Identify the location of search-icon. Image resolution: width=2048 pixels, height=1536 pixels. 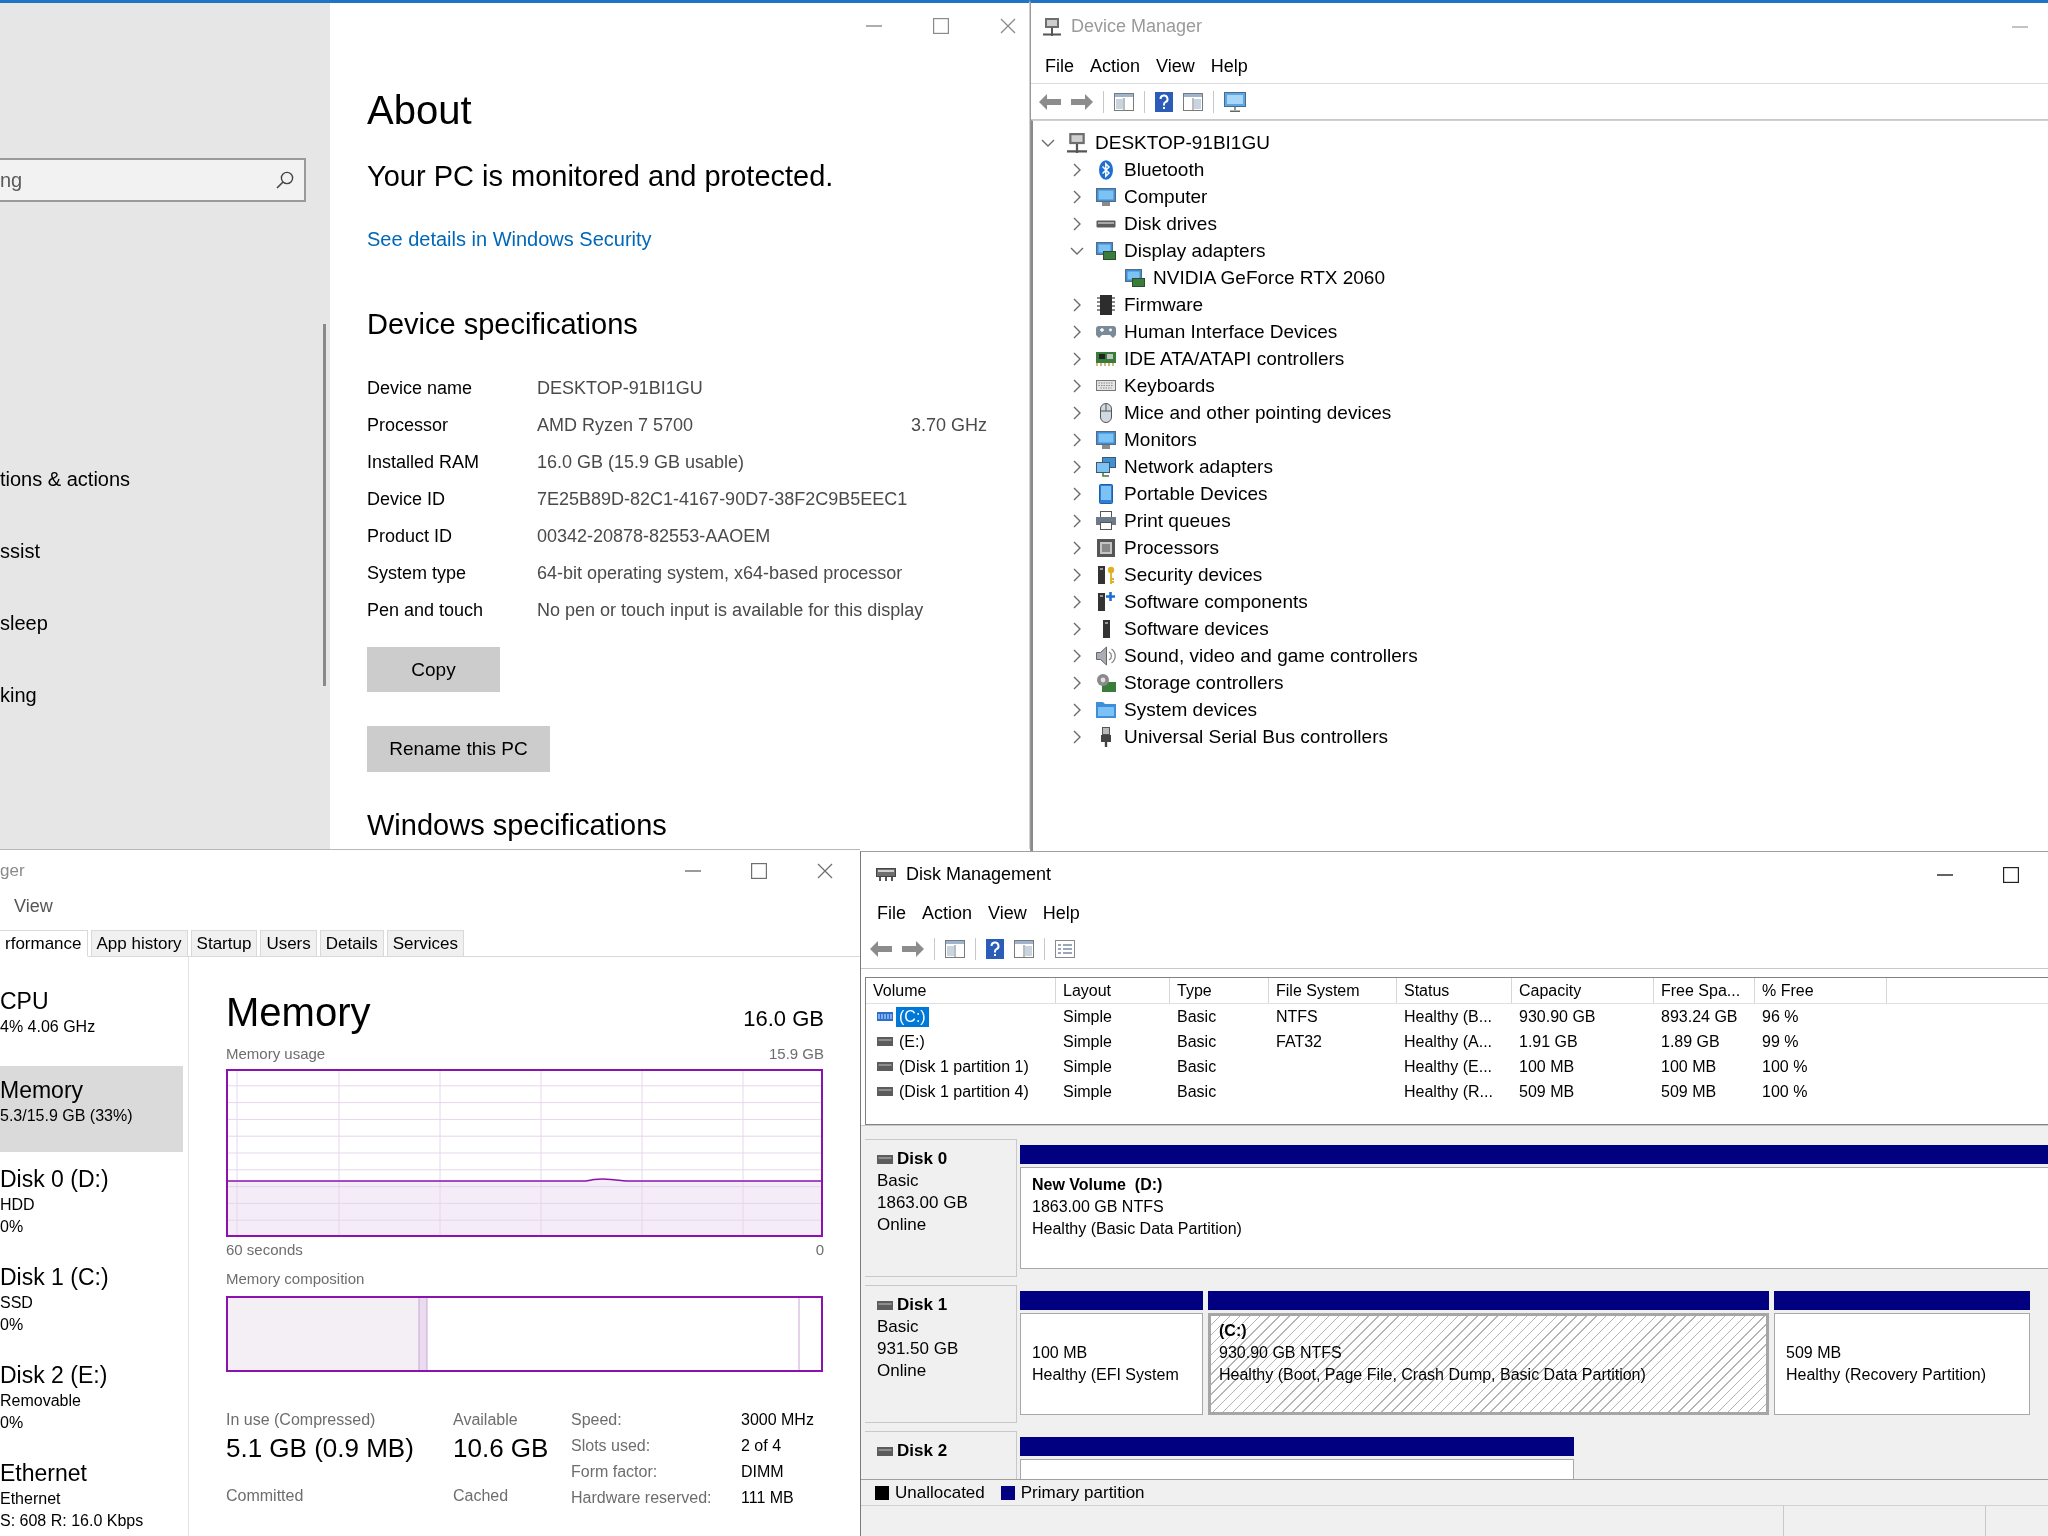
(285, 180).